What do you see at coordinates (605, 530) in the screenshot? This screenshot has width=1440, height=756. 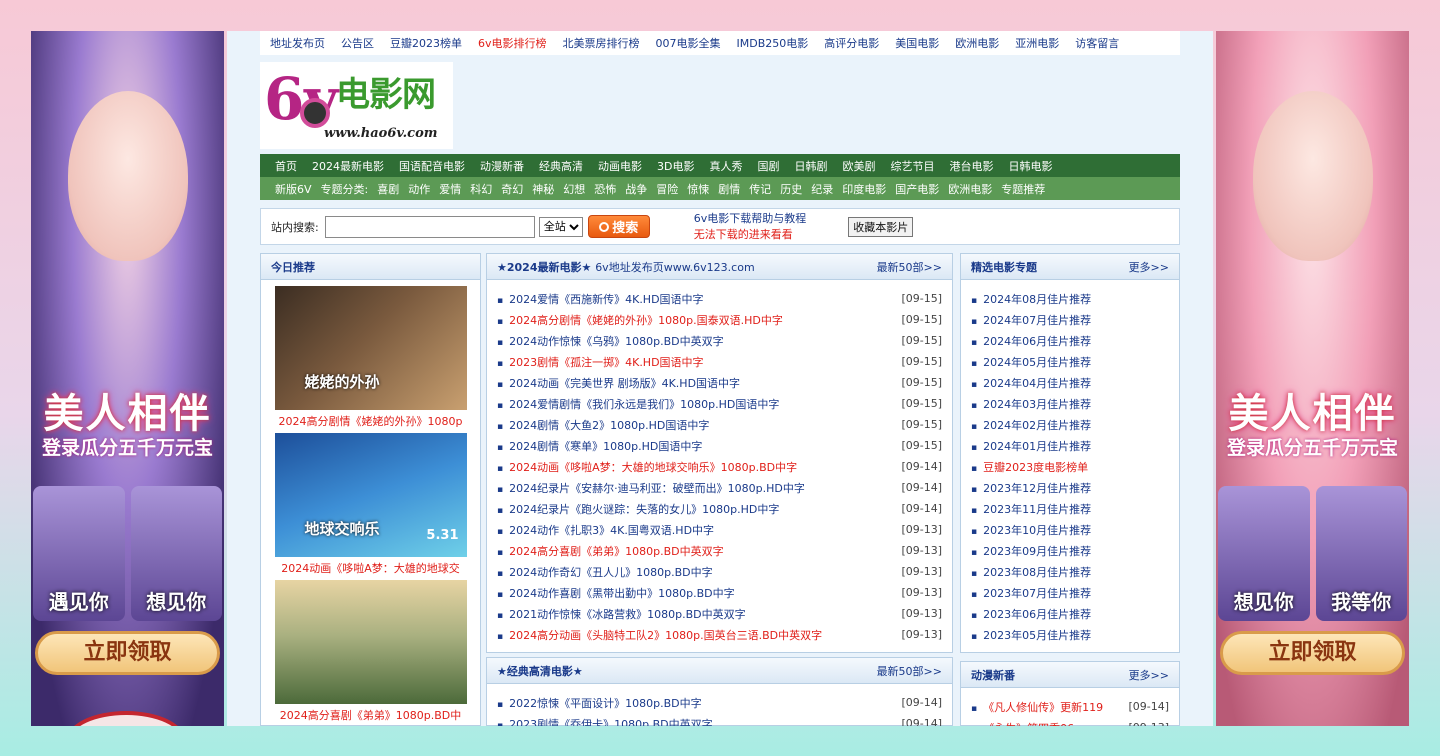 I see `list-item-link: 2024动作《扎职3》4K.国粤双语.HD中字` at bounding box center [605, 530].